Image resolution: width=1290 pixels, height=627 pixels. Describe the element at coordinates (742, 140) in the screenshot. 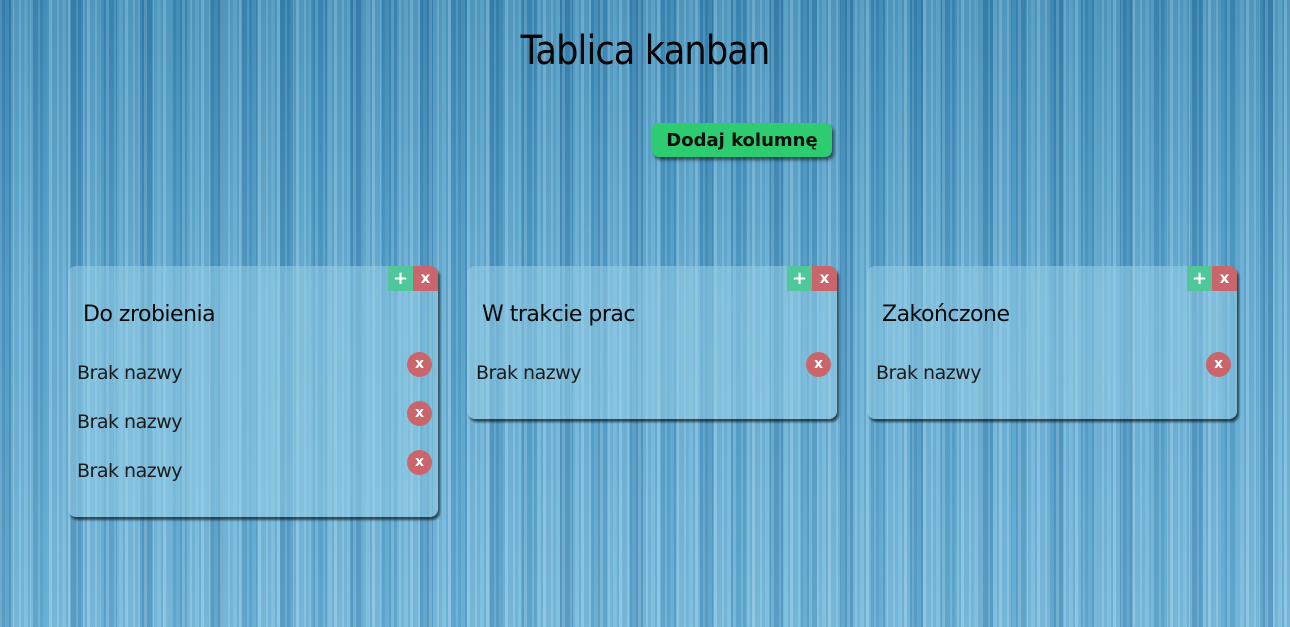

I see `add-column-button: Dodaj kolumnę` at that location.